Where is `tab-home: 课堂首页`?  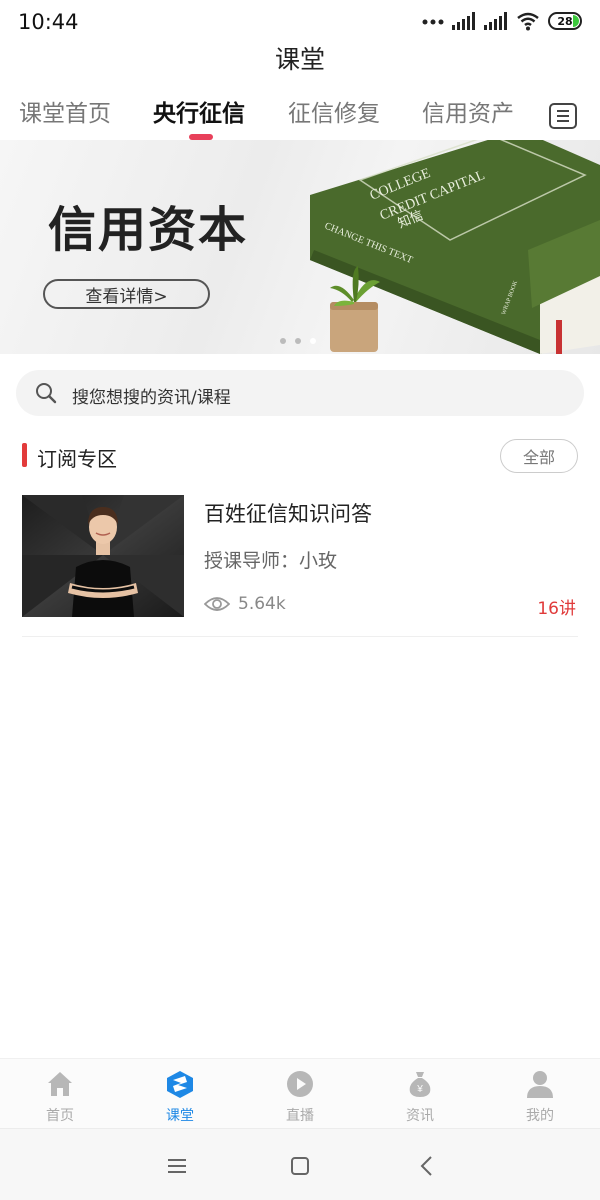
tab-home: 课堂首页 is located at coordinates (65, 111).